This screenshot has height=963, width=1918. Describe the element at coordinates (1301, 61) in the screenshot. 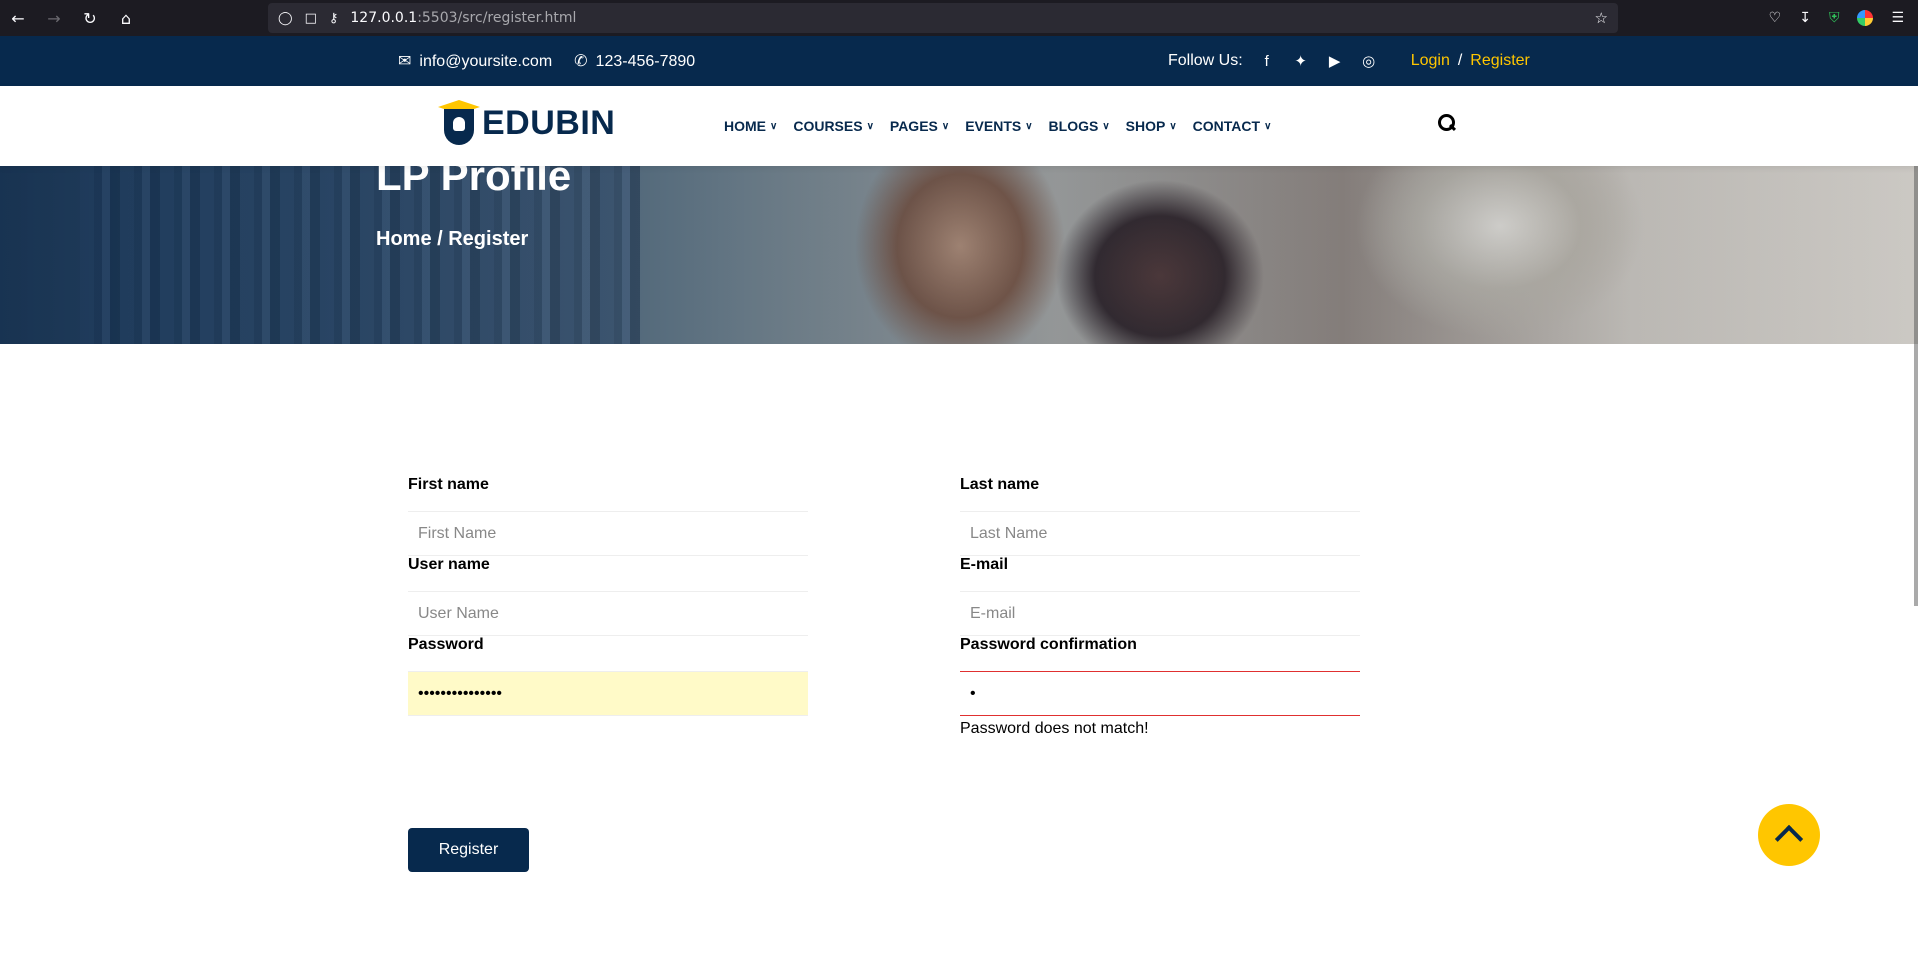

I see `twitter-icon: ✦` at that location.